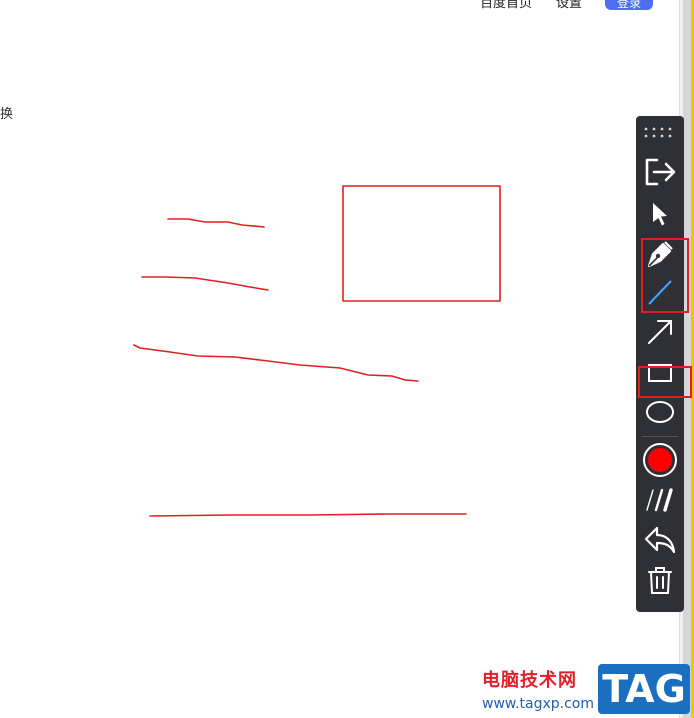 Image resolution: width=694 pixels, height=718 pixels. What do you see at coordinates (644, 689) in the screenshot?
I see `watermark-tag-logo: TAG` at bounding box center [644, 689].